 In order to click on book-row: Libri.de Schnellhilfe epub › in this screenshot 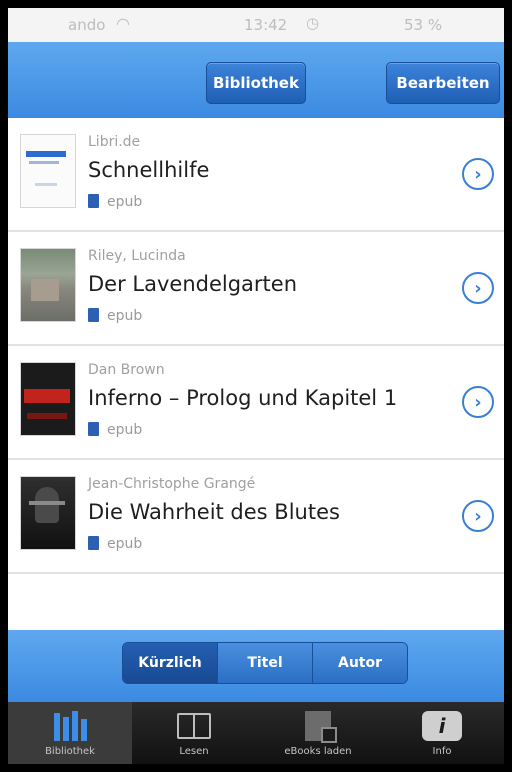, I will do `click(256, 175)`.